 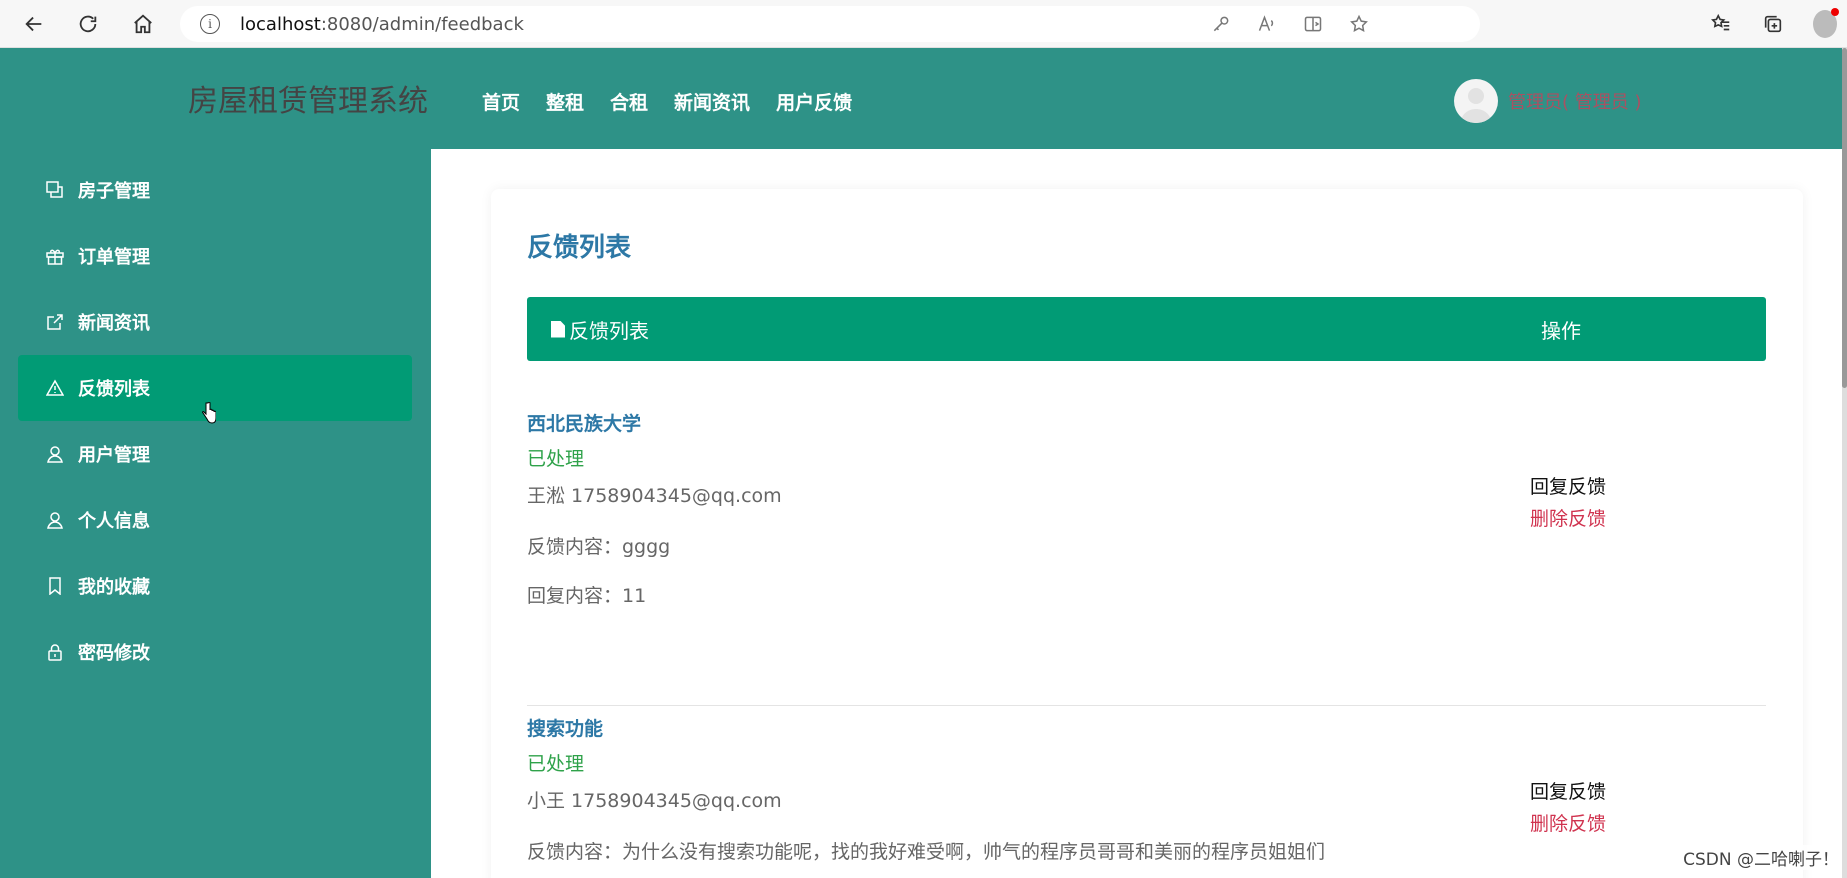 What do you see at coordinates (1476, 105) in the screenshot?
I see `user-avatar-icon` at bounding box center [1476, 105].